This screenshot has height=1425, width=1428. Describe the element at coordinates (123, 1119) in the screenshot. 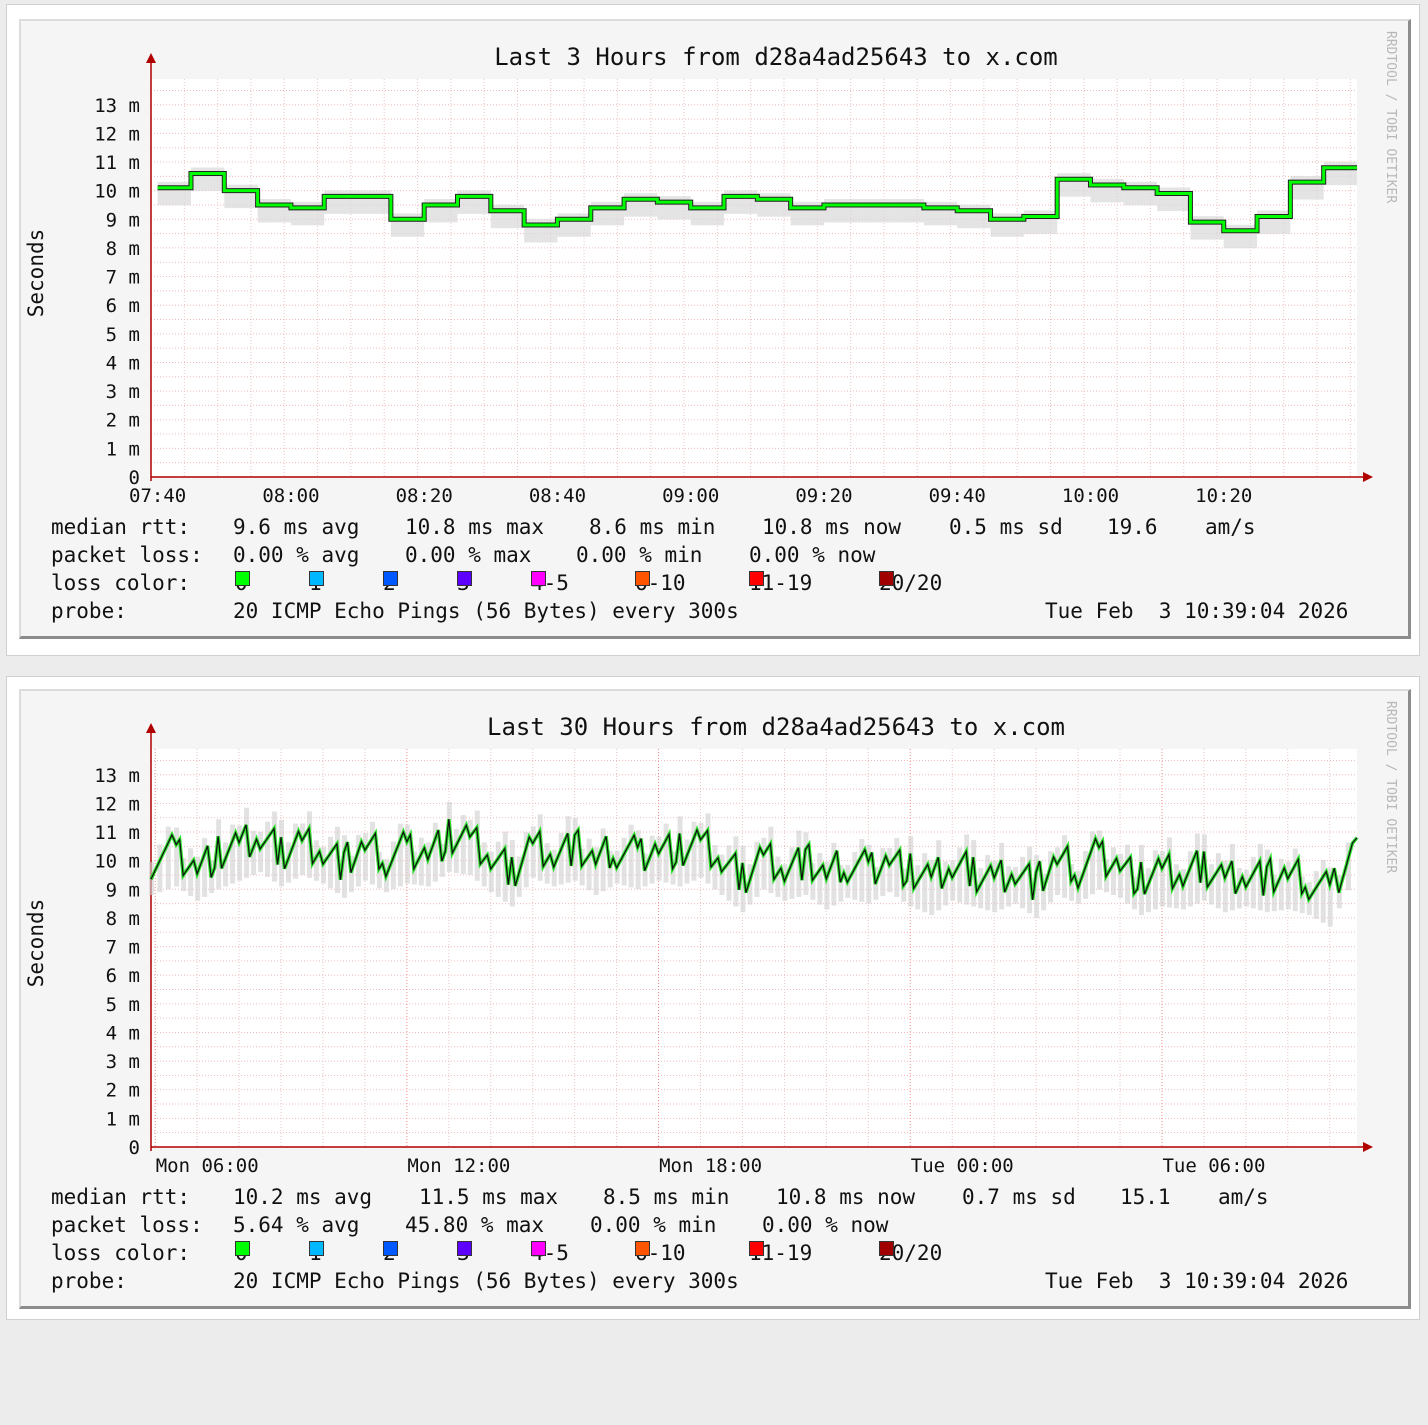

I see `y-tick-label: 1 m` at that location.